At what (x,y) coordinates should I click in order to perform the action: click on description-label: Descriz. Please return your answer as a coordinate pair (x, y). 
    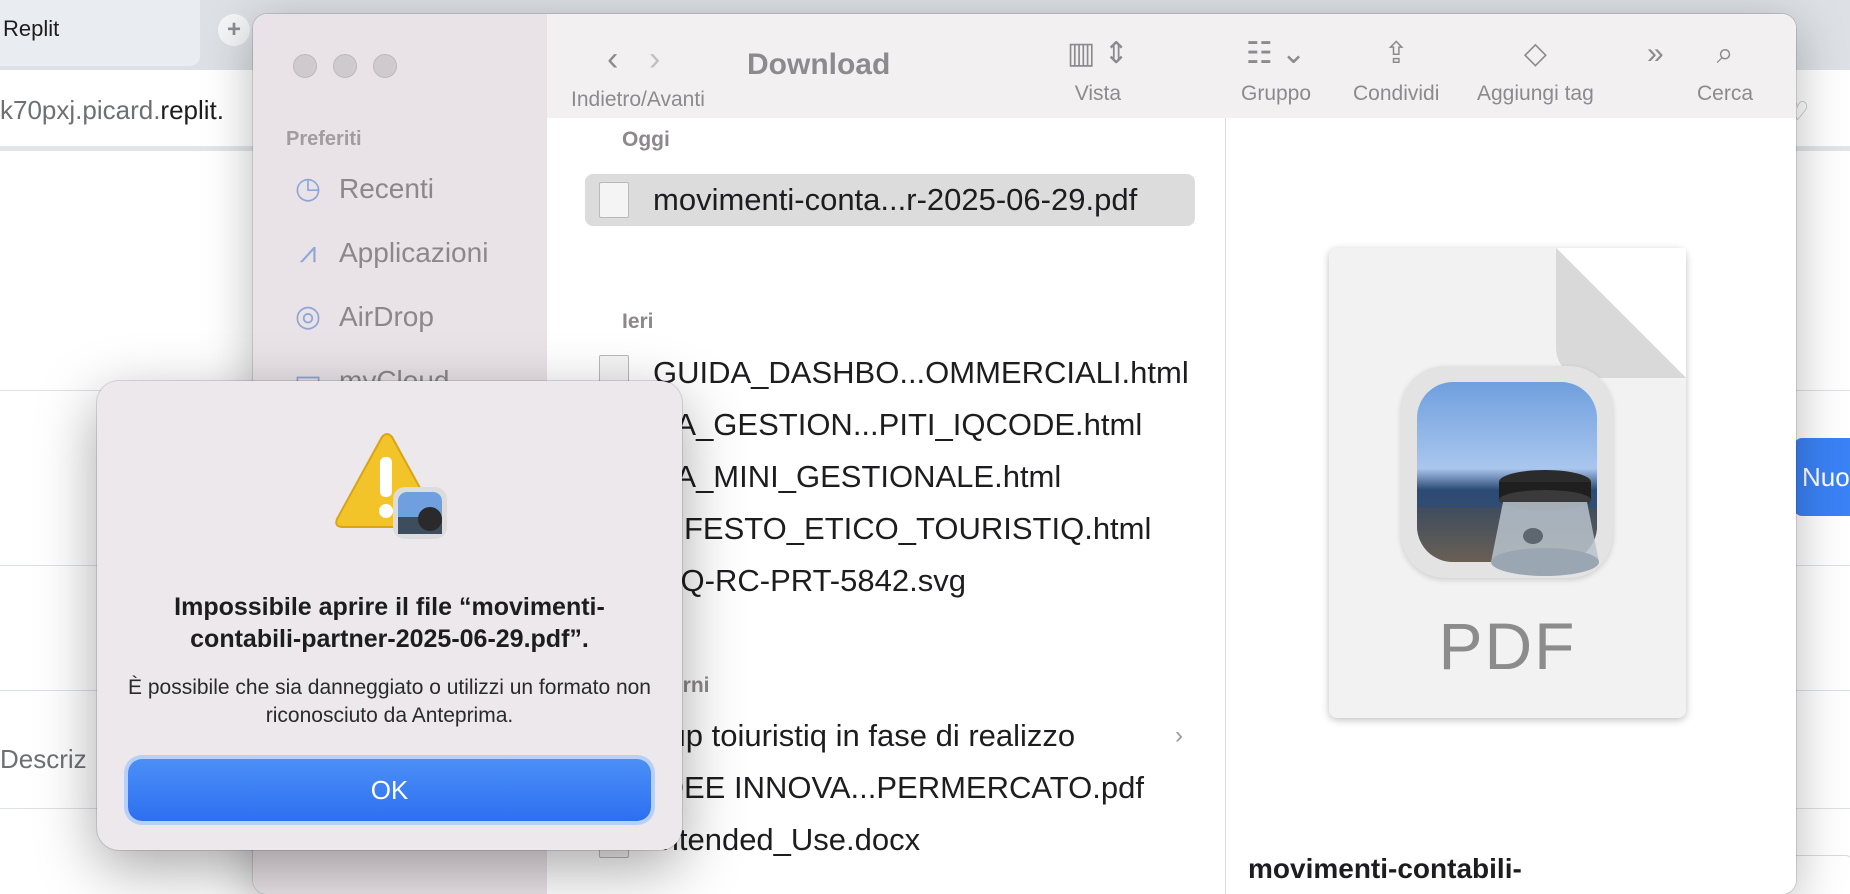
    Looking at the image, I should click on (43, 759).